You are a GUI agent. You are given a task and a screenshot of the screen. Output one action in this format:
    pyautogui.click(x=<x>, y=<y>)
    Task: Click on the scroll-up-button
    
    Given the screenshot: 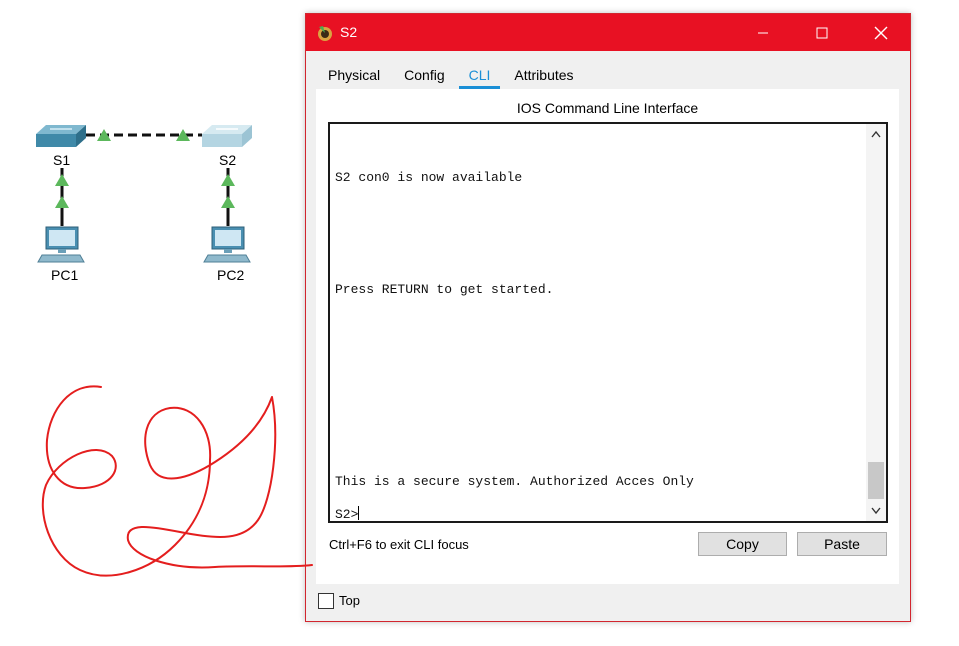 What is the action you would take?
    pyautogui.click(x=876, y=134)
    